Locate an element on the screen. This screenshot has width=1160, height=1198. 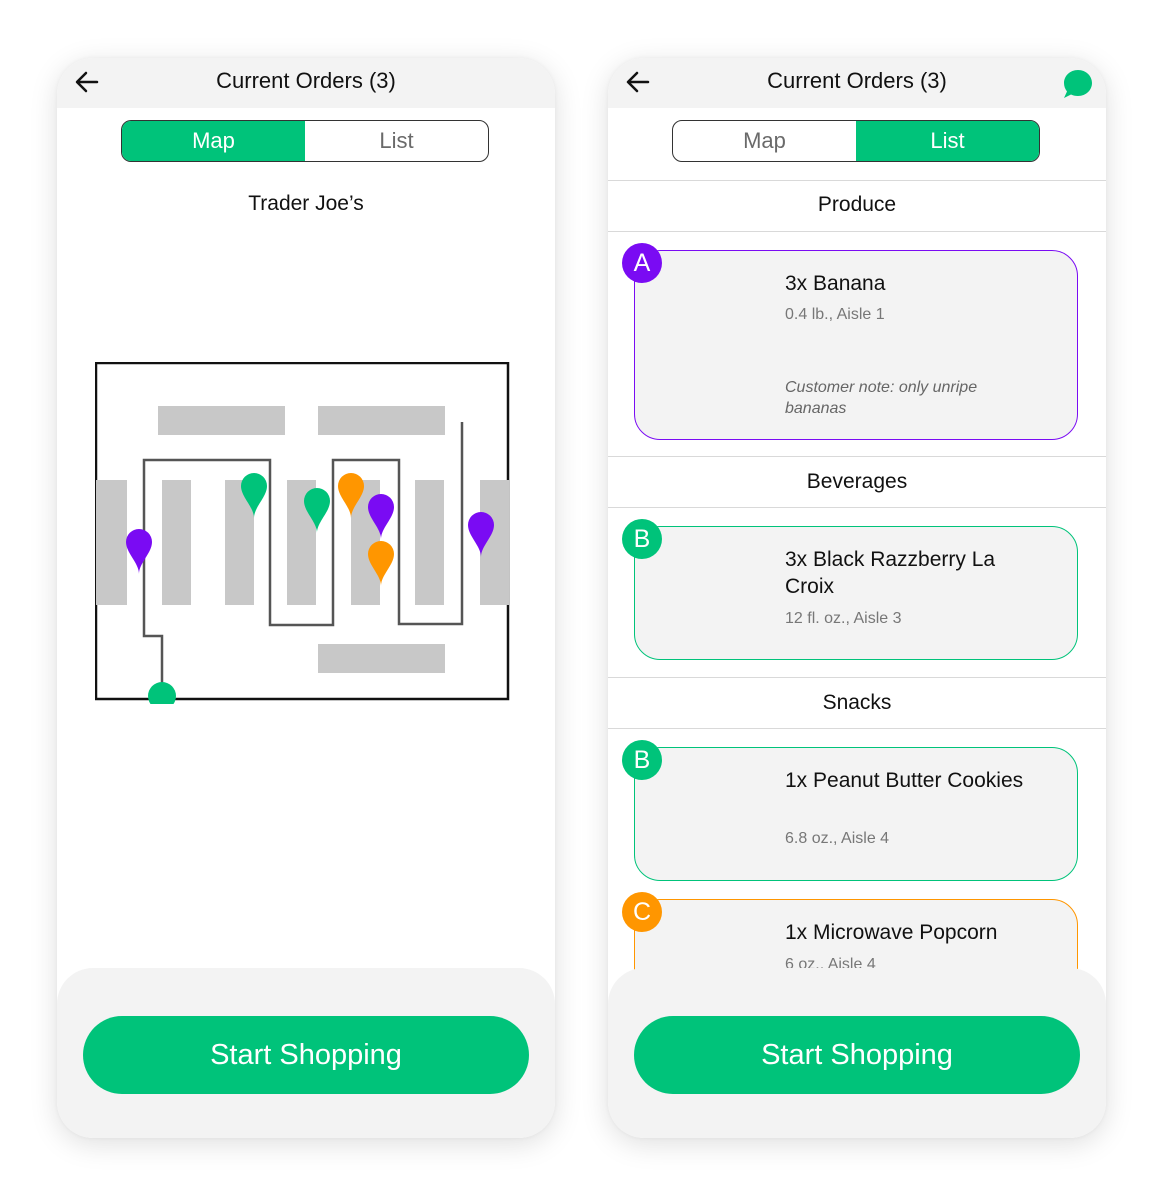
item-name: 3x Black Razzberry La Croix is located at coordinates (890, 573).